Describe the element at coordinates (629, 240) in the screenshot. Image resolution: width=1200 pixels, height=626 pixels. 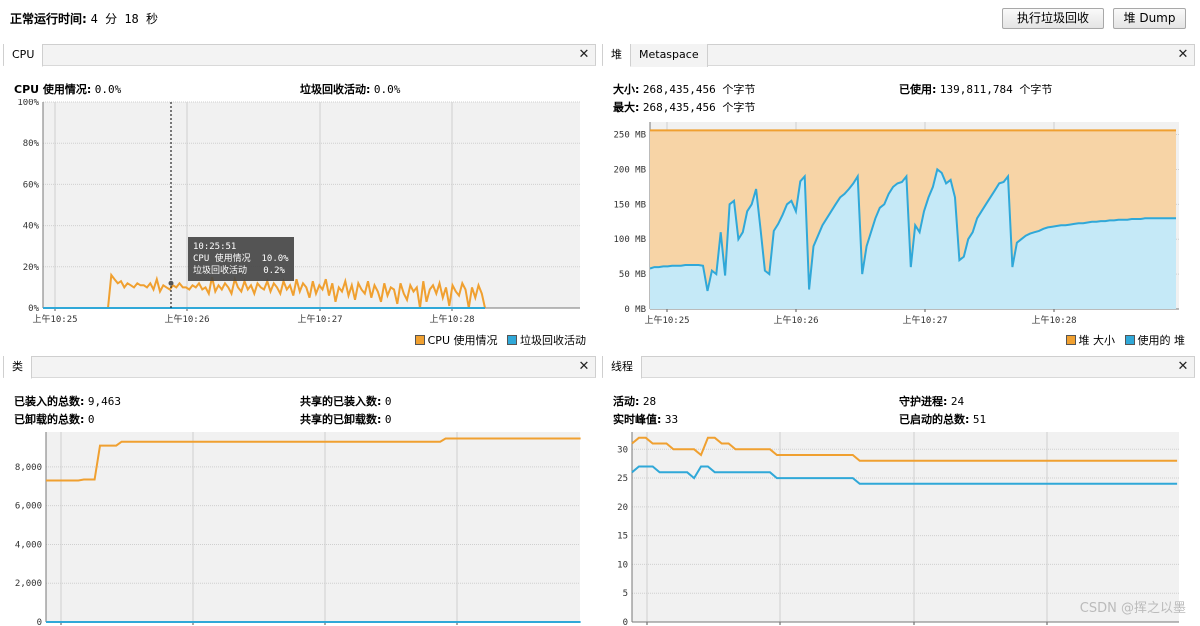
I see `y-tick-label: 100 MB` at that location.